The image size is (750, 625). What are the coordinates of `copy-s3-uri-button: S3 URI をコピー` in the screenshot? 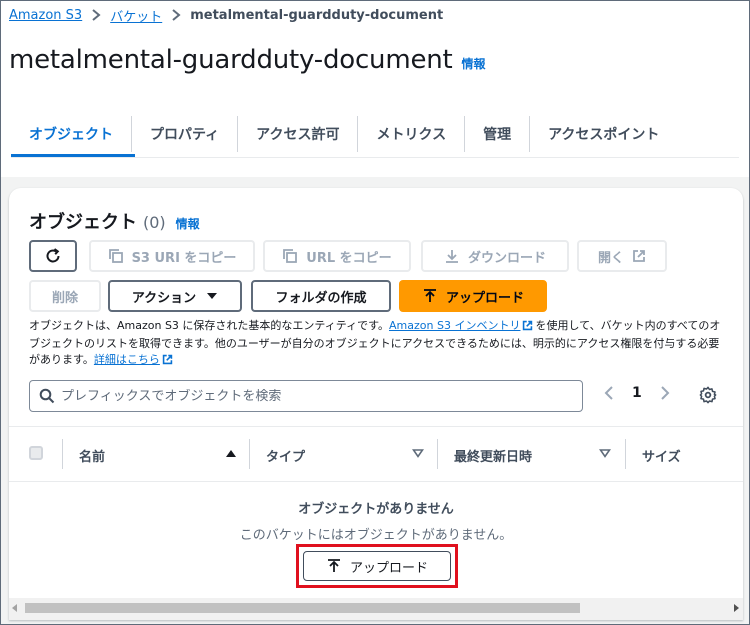 It's located at (172, 256).